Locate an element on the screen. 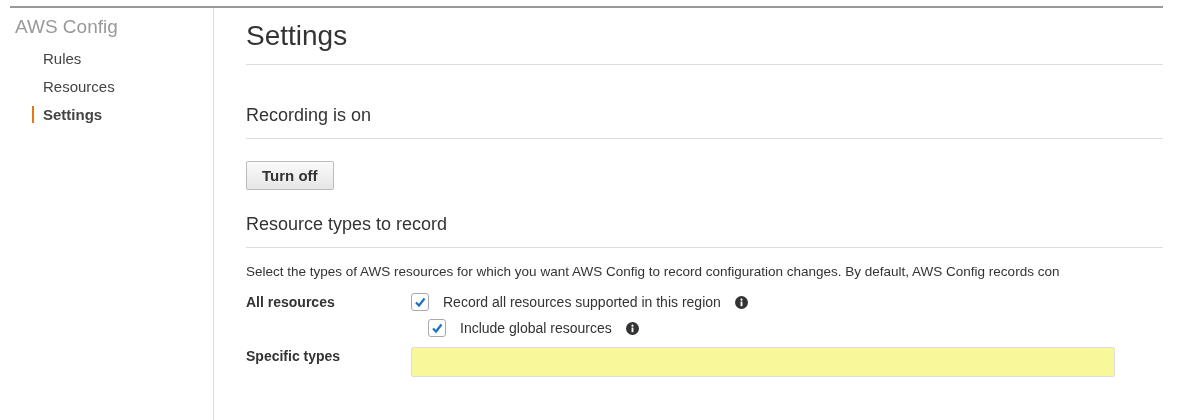 The image size is (1177, 420). checkbox-label: Include global resources is located at coordinates (536, 328).